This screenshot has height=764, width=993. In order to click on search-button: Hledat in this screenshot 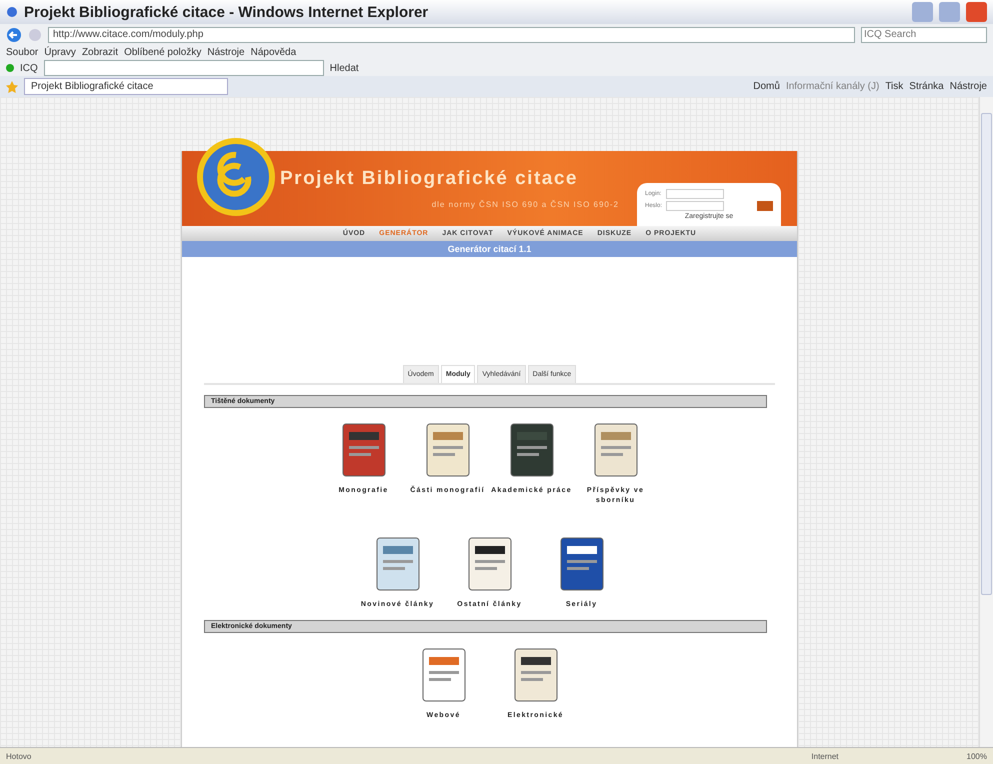, I will do `click(344, 68)`.